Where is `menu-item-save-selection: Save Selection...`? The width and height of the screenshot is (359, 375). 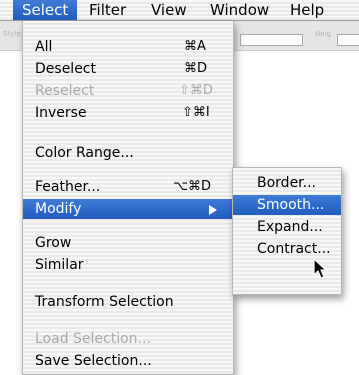
menu-item-save-selection: Save Selection... is located at coordinates (128, 361).